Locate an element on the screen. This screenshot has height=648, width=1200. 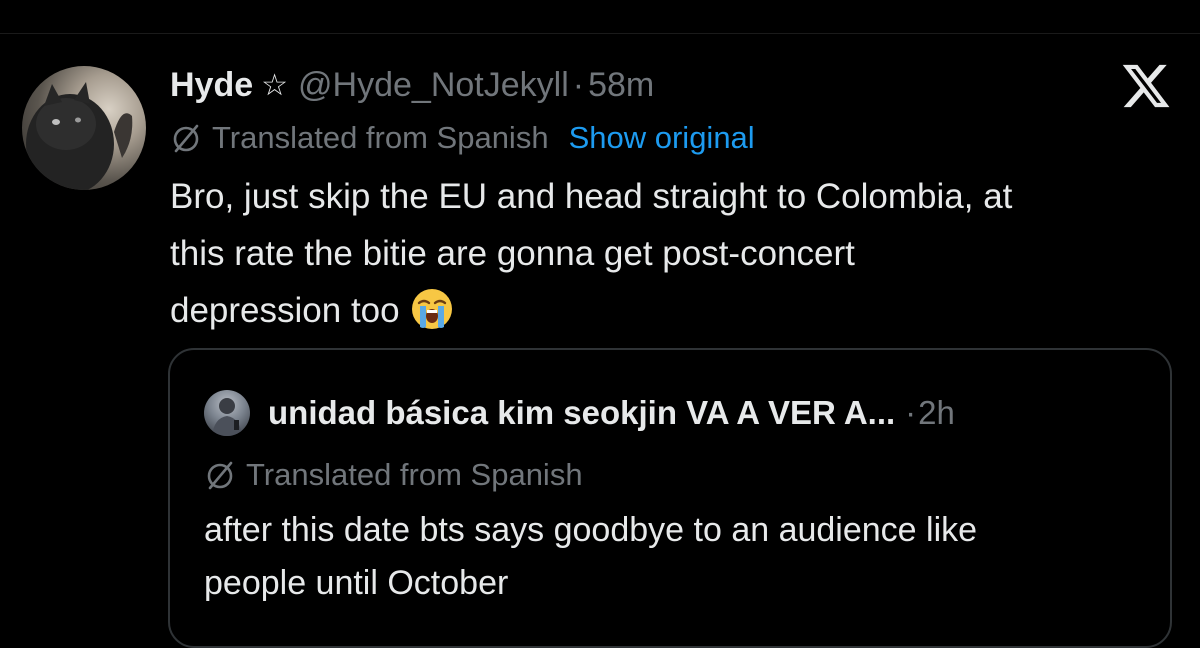
quoted-translation-notice: Translated from Spanish is located at coordinates (393, 475).